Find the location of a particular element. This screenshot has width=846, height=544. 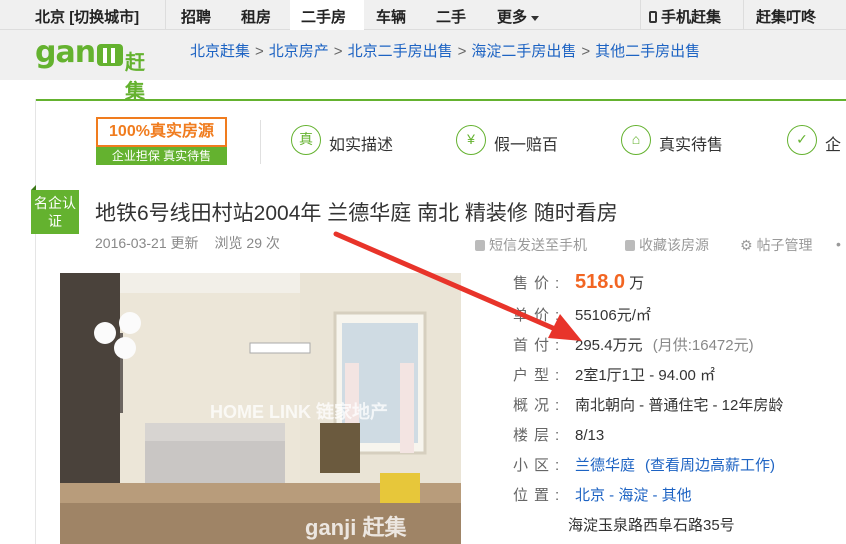

favorite-button: 收藏该房源 is located at coordinates (667, 245).